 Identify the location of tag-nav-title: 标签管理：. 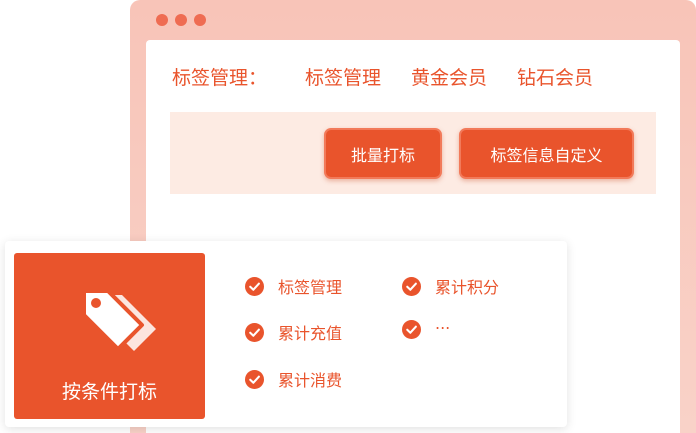
(220, 77).